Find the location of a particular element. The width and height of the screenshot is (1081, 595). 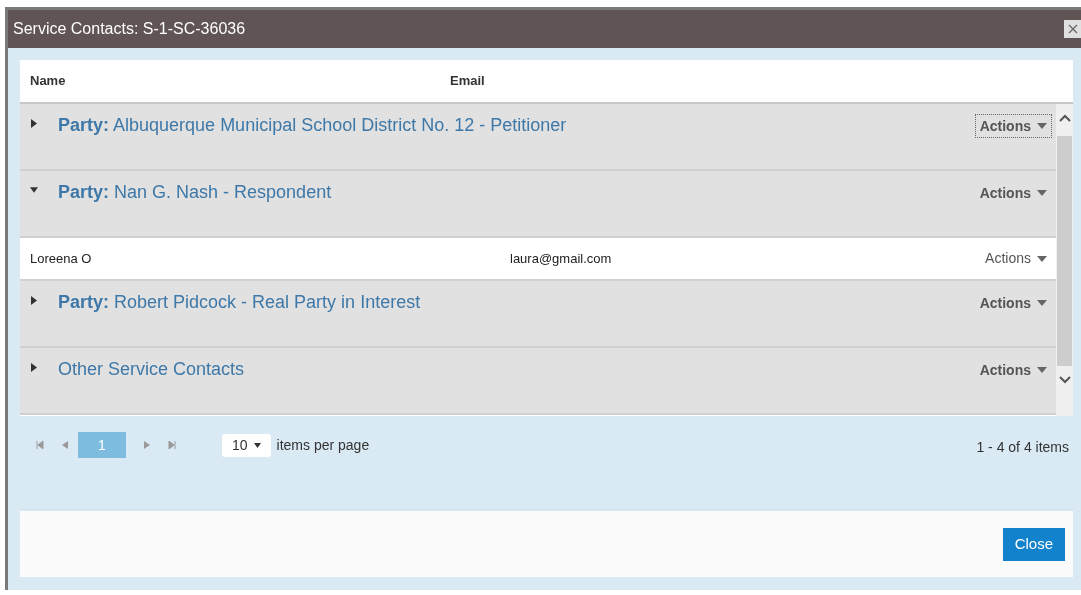

close-icon is located at coordinates (1072, 29).